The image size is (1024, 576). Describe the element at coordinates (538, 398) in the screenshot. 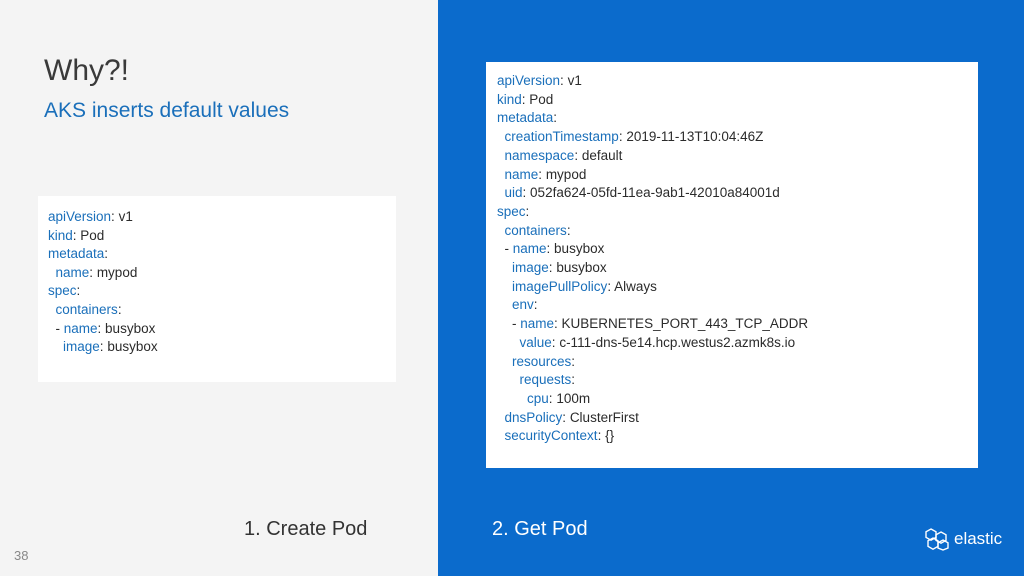

I see `yaml-key: cpu` at that location.